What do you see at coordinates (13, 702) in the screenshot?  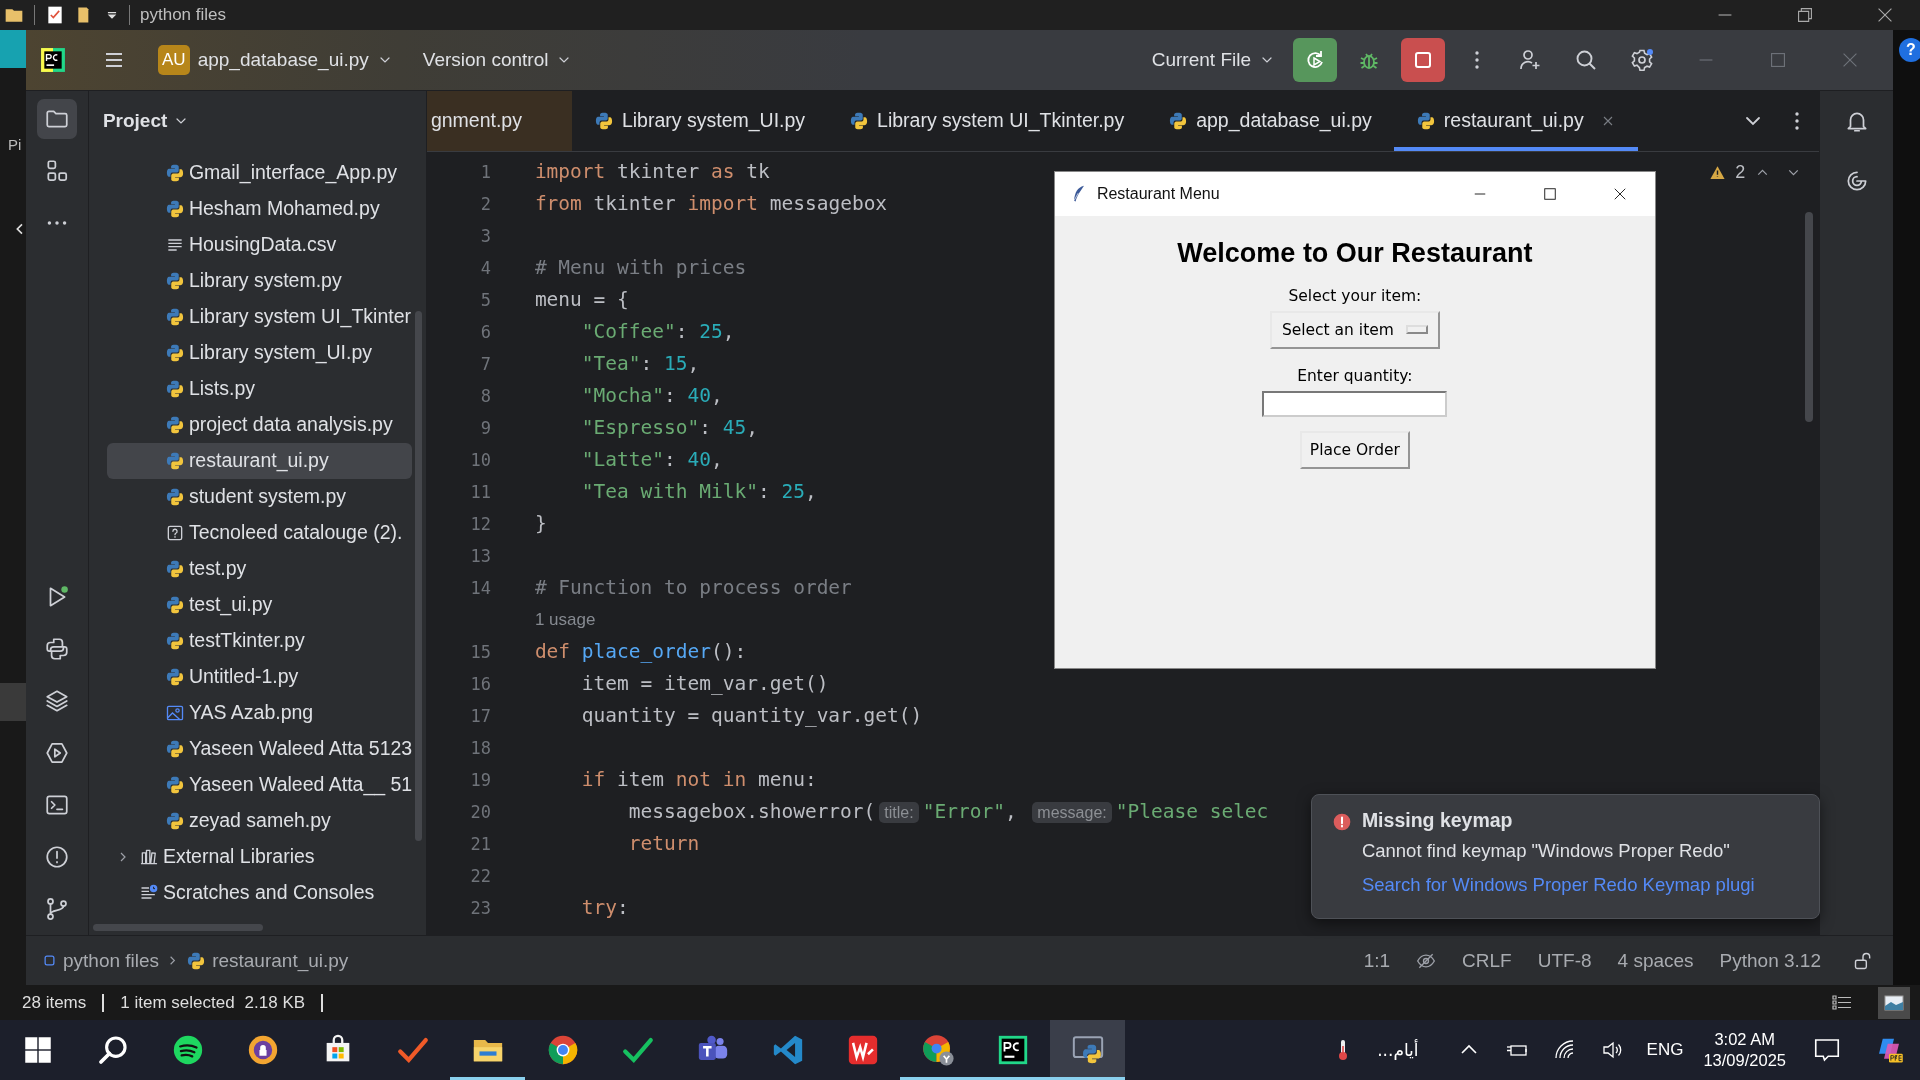 I see `window-edge` at bounding box center [13, 702].